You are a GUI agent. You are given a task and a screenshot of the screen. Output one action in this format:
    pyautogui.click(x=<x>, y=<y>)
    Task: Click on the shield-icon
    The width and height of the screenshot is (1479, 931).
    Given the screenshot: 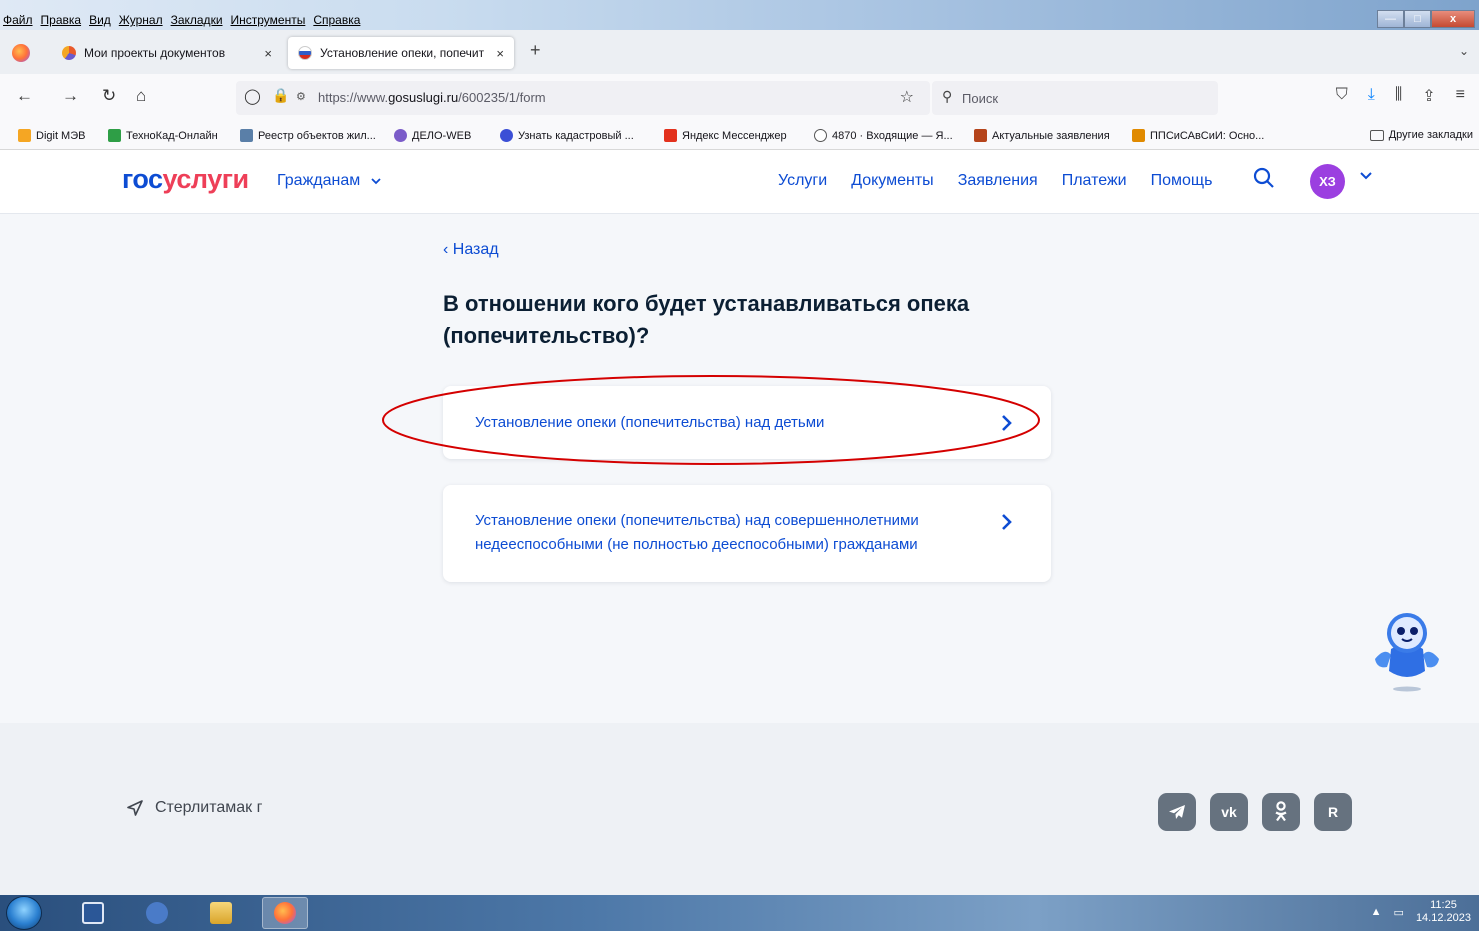 What is the action you would take?
    pyautogui.click(x=506, y=135)
    